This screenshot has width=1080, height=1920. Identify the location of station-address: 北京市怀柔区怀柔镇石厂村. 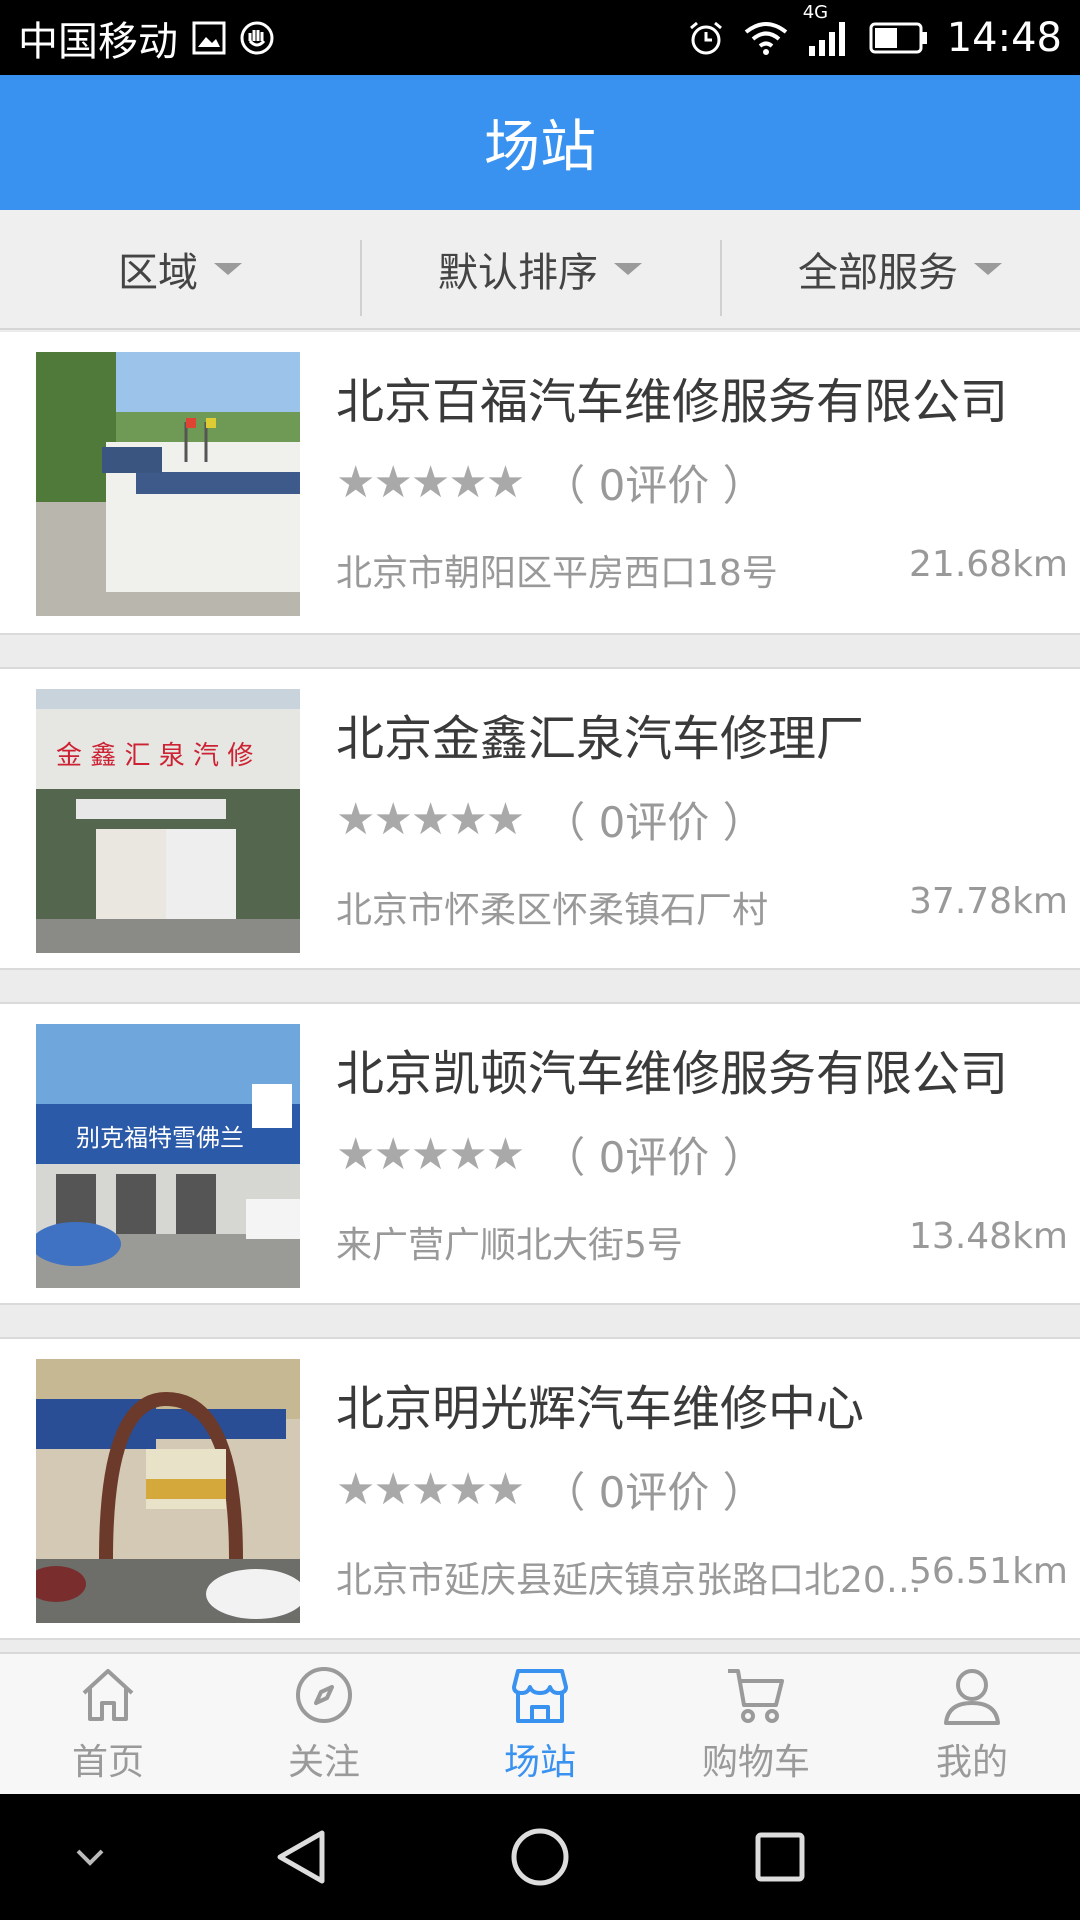
(552, 910).